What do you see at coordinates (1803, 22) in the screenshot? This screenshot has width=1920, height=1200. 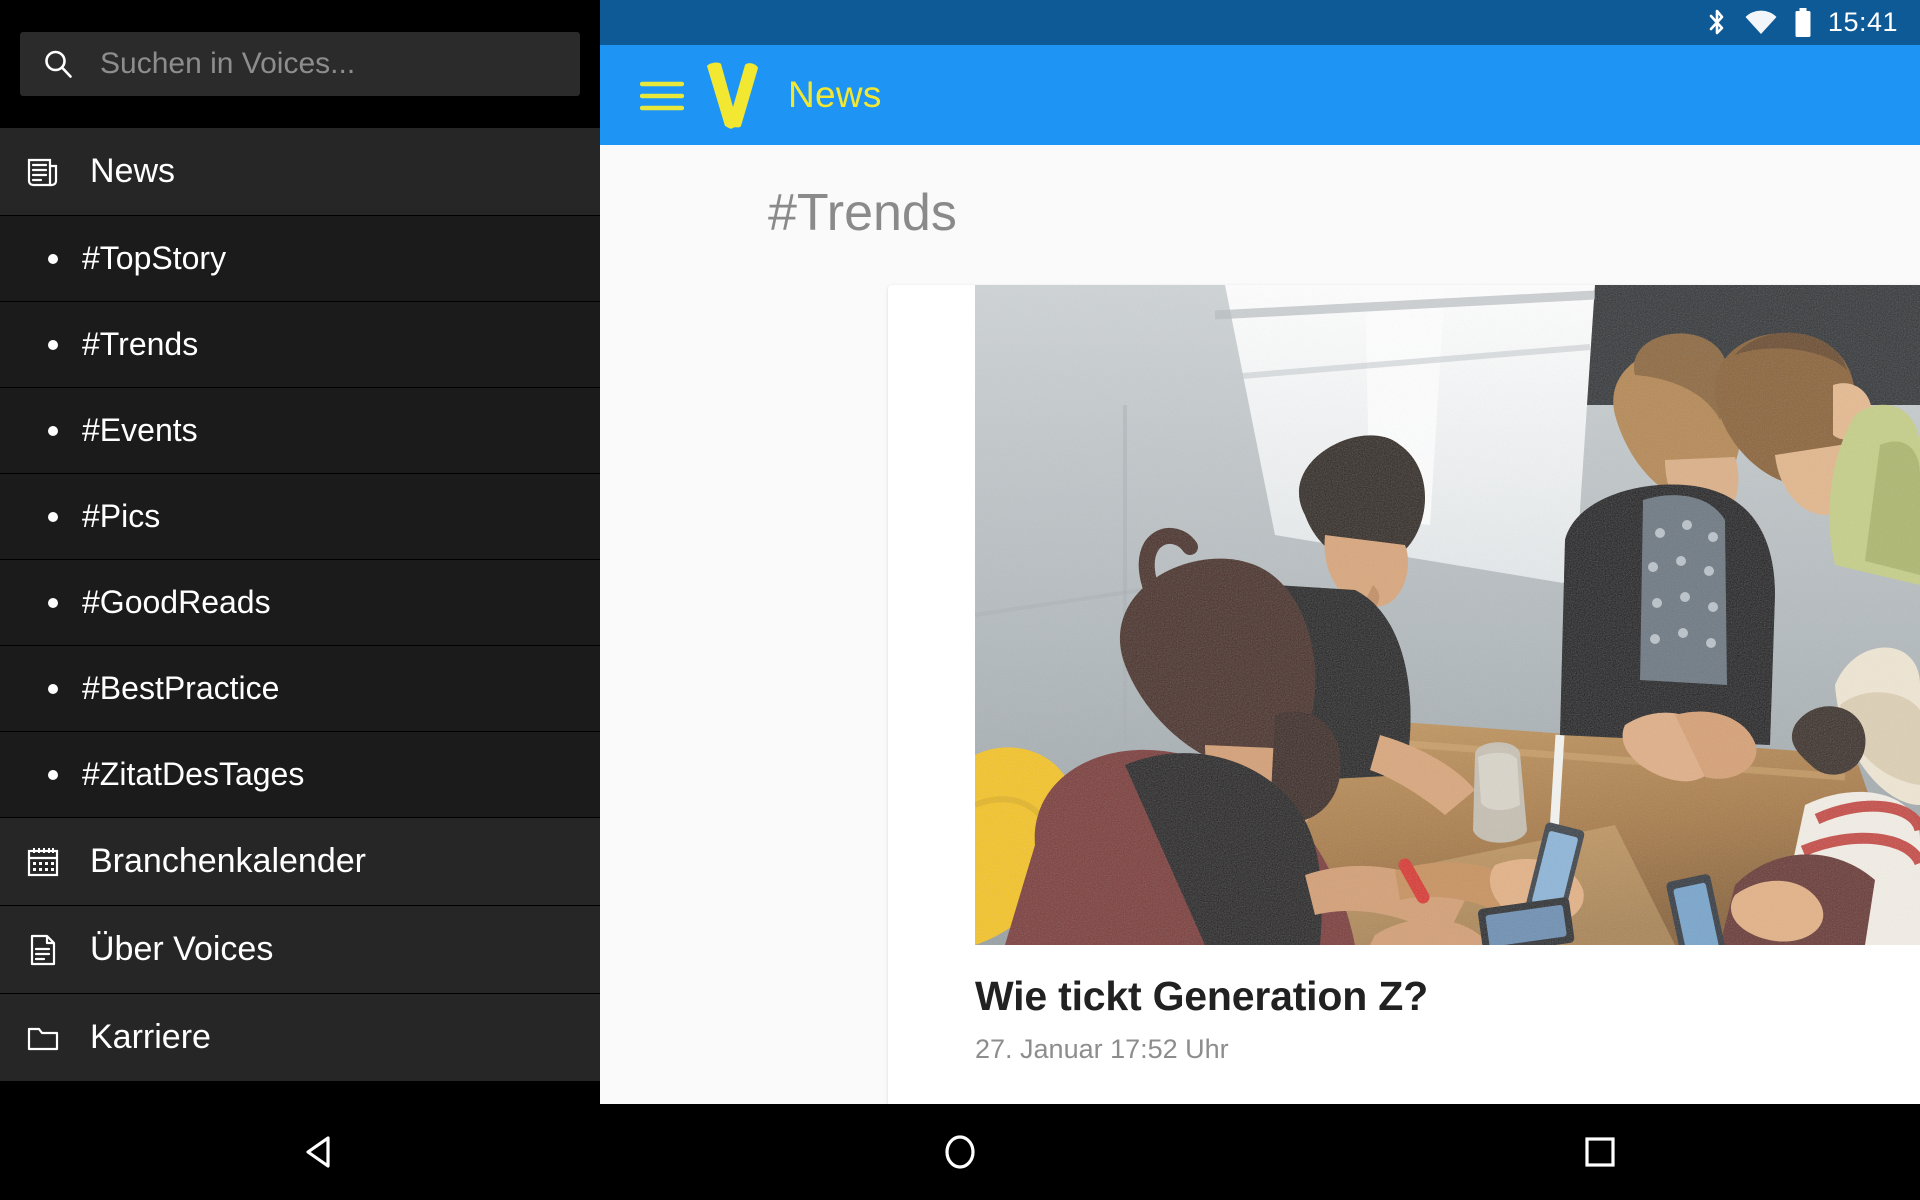 I see `battery-icon` at bounding box center [1803, 22].